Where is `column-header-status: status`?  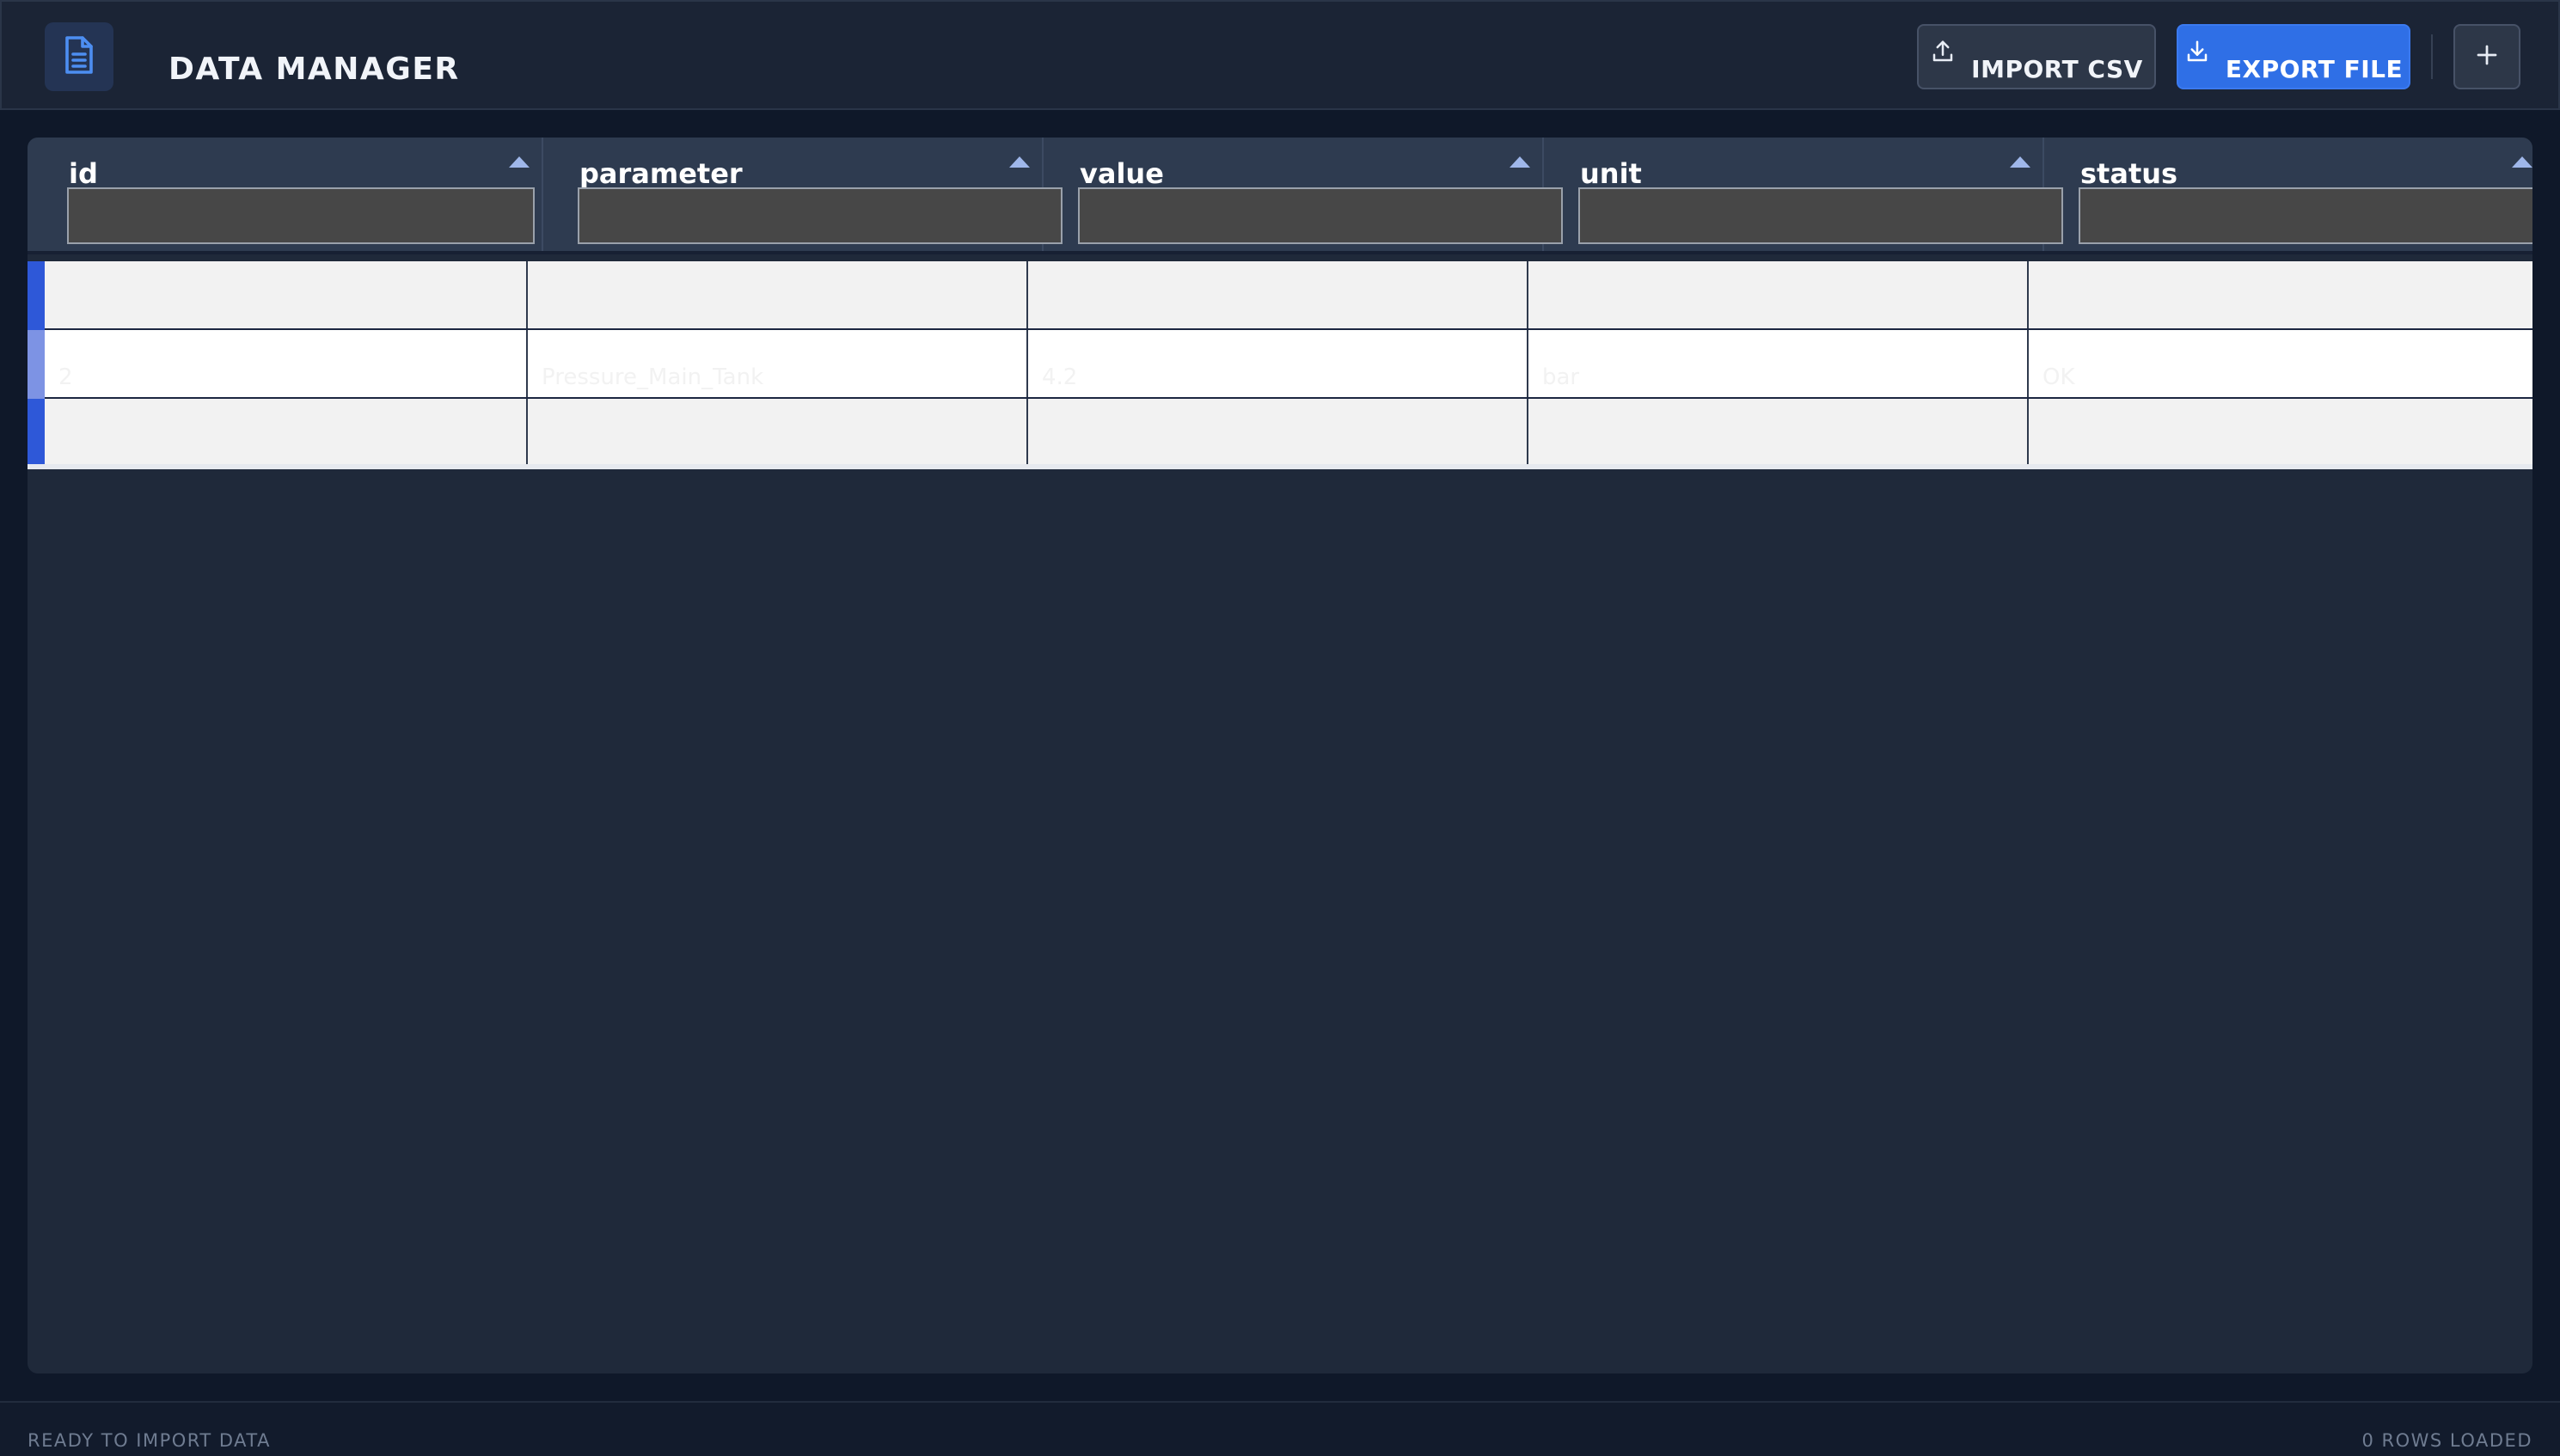 column-header-status: status is located at coordinates (2288, 195).